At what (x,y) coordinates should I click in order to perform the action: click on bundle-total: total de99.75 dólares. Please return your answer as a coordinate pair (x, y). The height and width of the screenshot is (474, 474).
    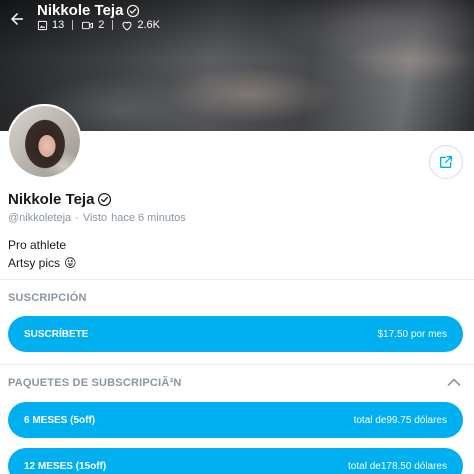
    Looking at the image, I should click on (400, 420).